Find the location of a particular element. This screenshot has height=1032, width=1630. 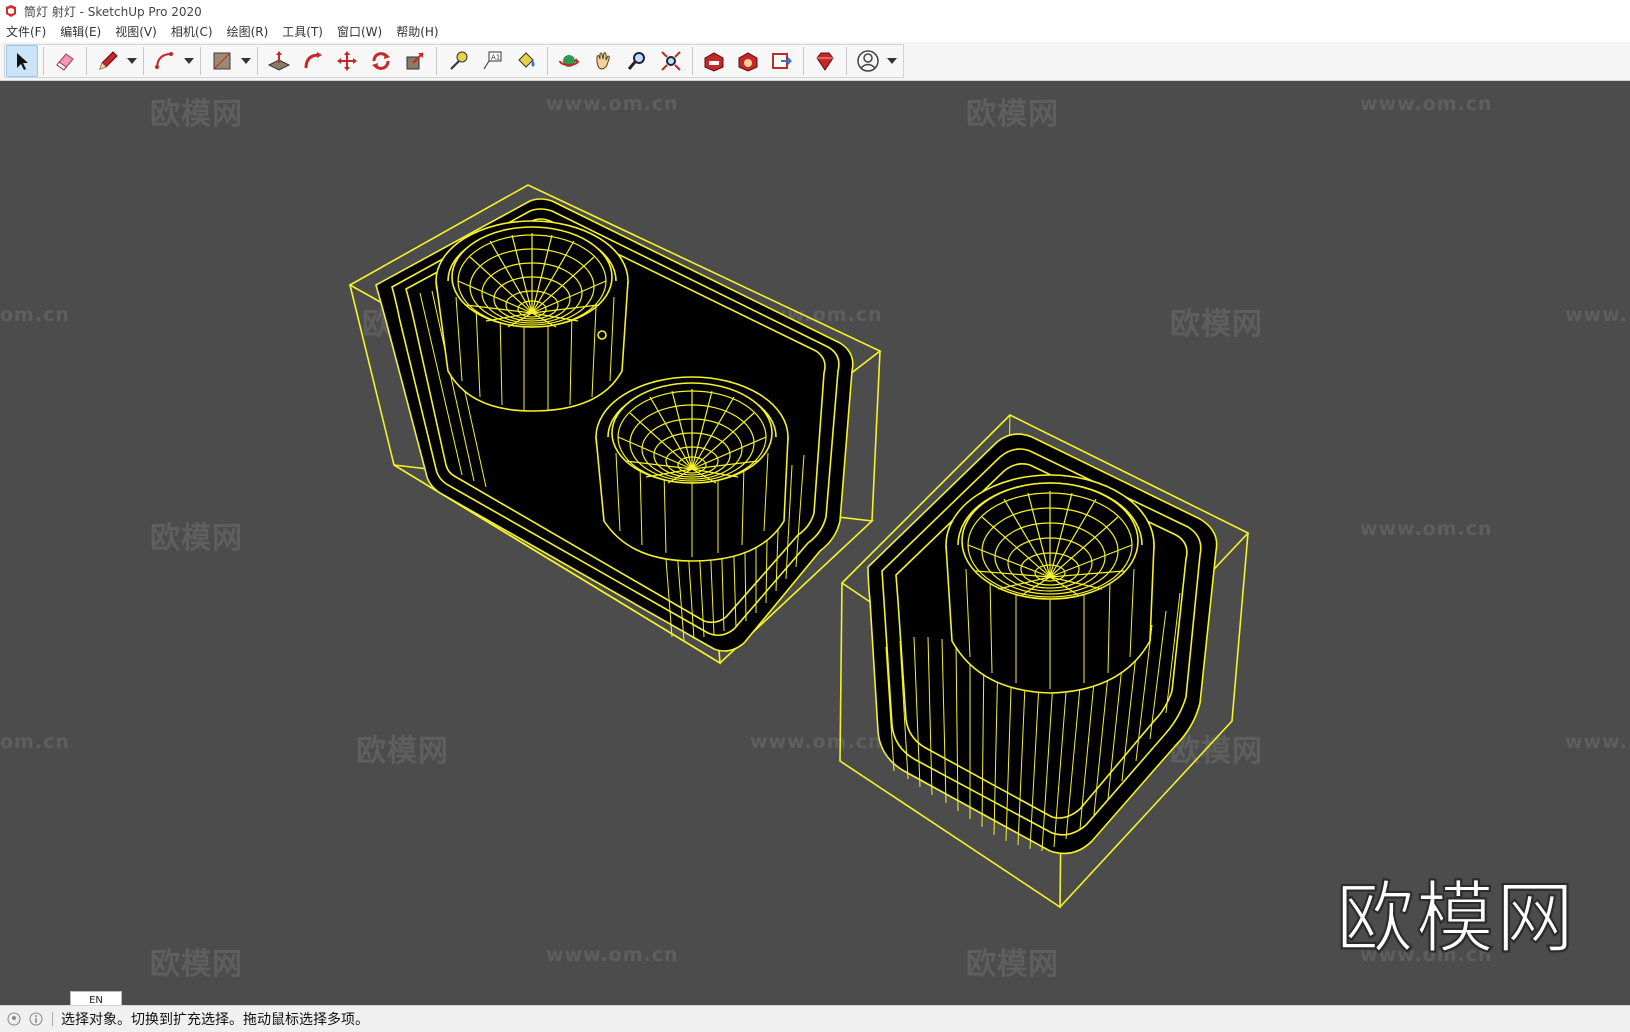

account-button is located at coordinates (868, 61).